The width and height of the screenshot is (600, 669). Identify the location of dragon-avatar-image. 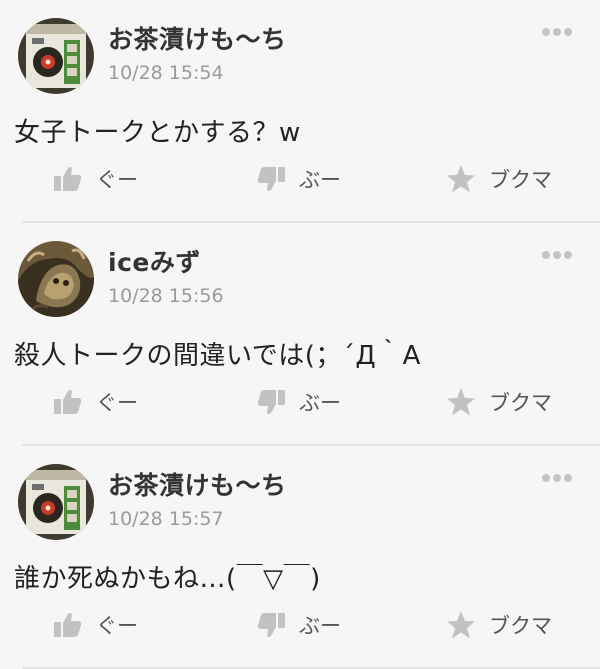
(56, 279).